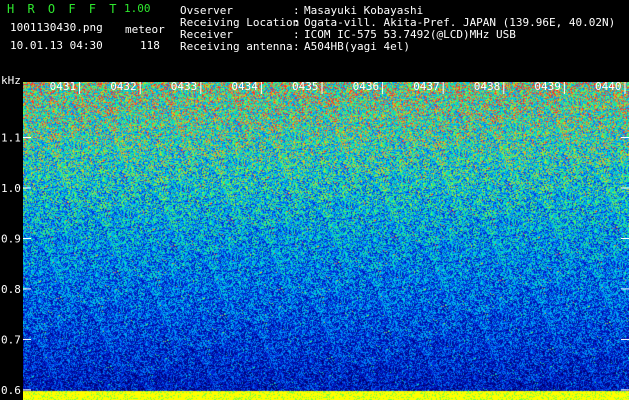 The width and height of the screenshot is (629, 400). Describe the element at coordinates (11, 188) in the screenshot. I see `y-tick-label: 1.0` at that location.